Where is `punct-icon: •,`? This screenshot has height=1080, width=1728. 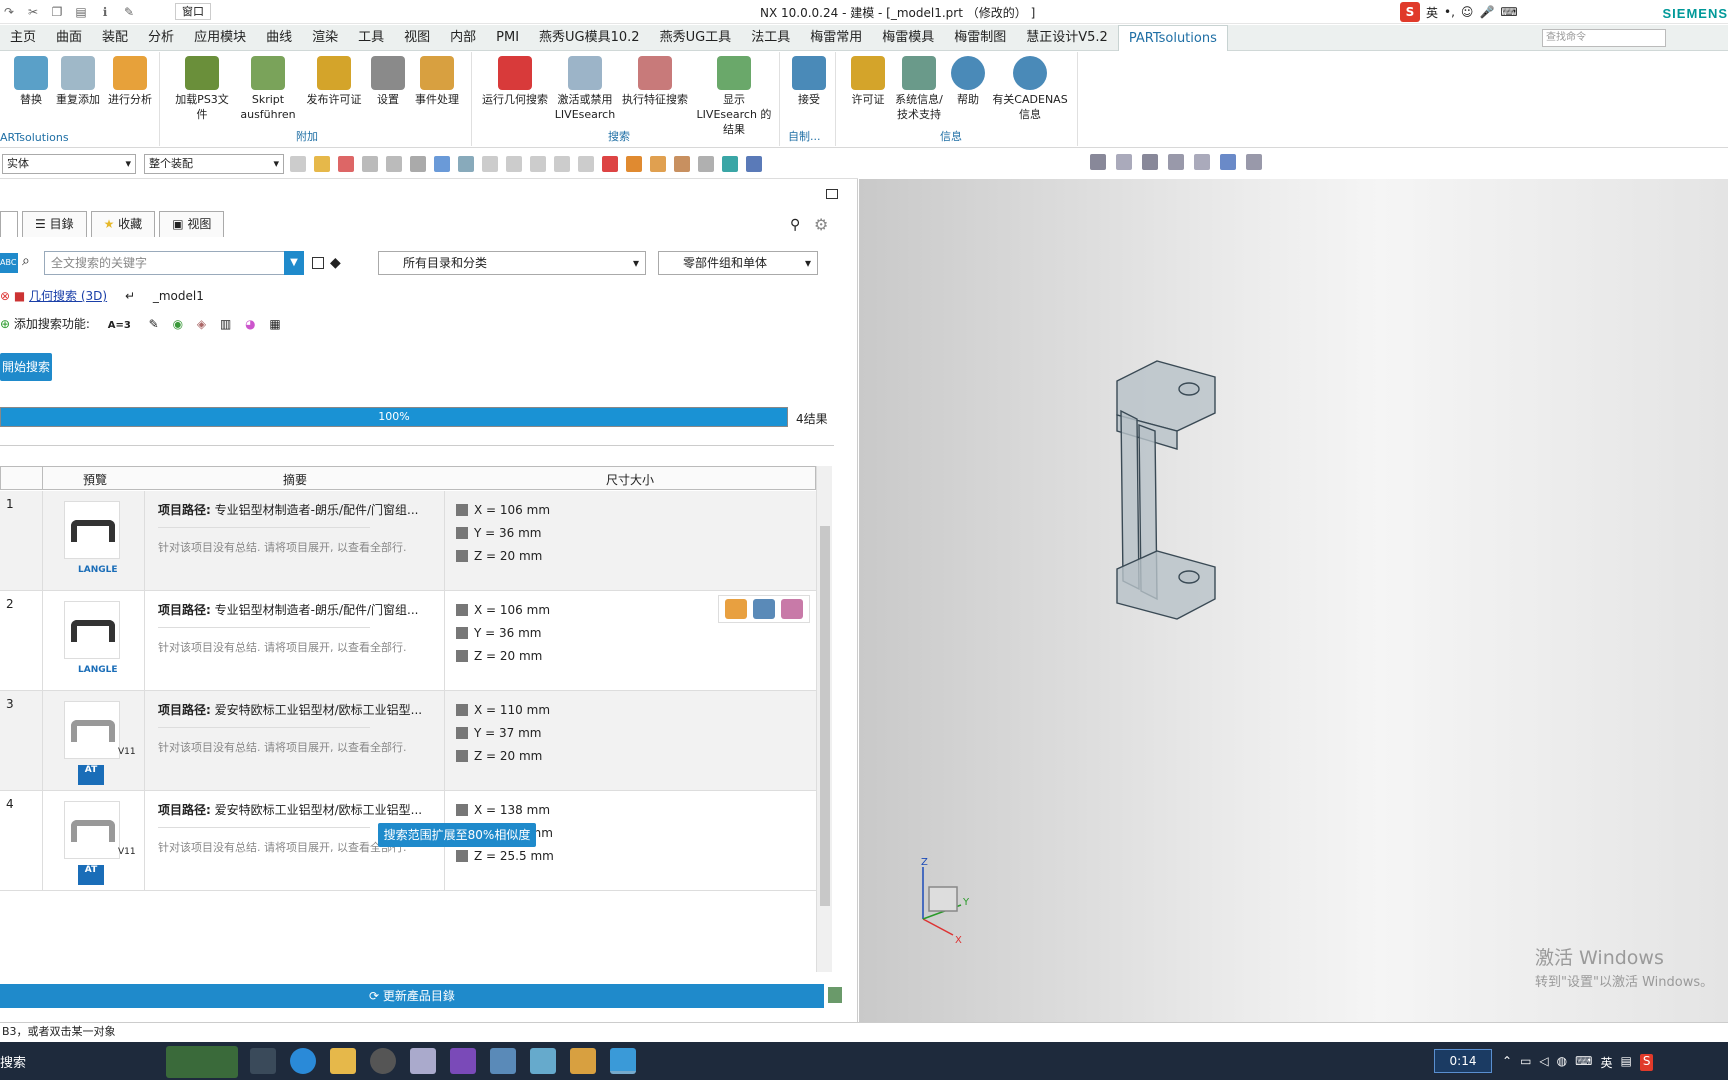 punct-icon: •, is located at coordinates (1449, 12).